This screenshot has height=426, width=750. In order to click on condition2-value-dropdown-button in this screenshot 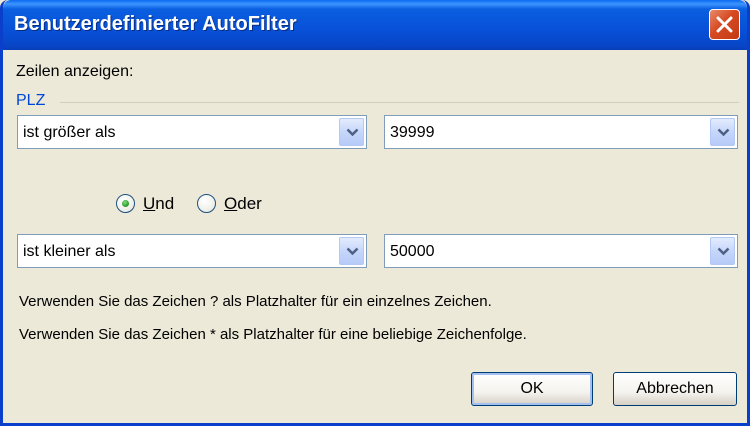, I will do `click(722, 251)`.